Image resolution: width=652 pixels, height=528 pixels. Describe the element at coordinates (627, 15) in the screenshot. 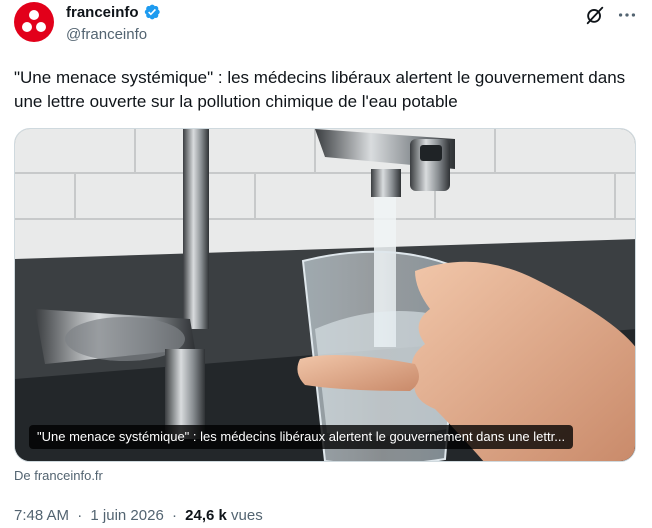

I see `more-icon` at that location.